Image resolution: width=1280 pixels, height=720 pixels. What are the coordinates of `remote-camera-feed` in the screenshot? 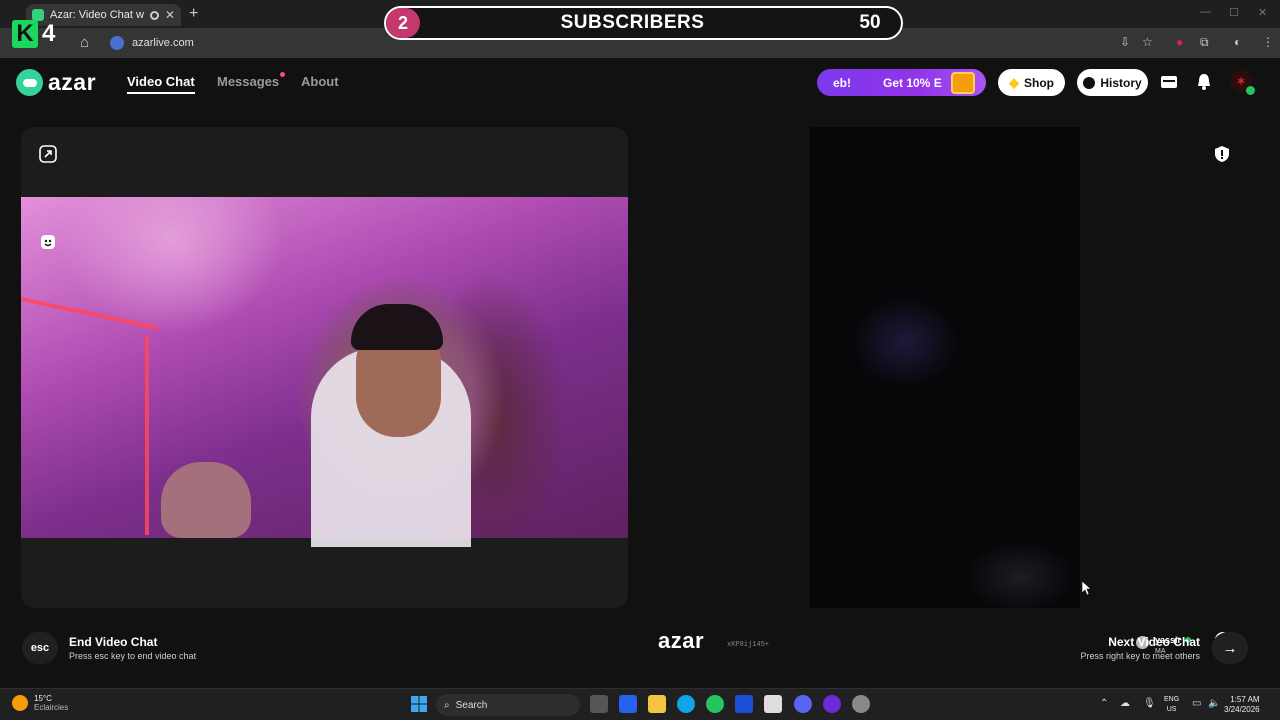 It's located at (945, 367).